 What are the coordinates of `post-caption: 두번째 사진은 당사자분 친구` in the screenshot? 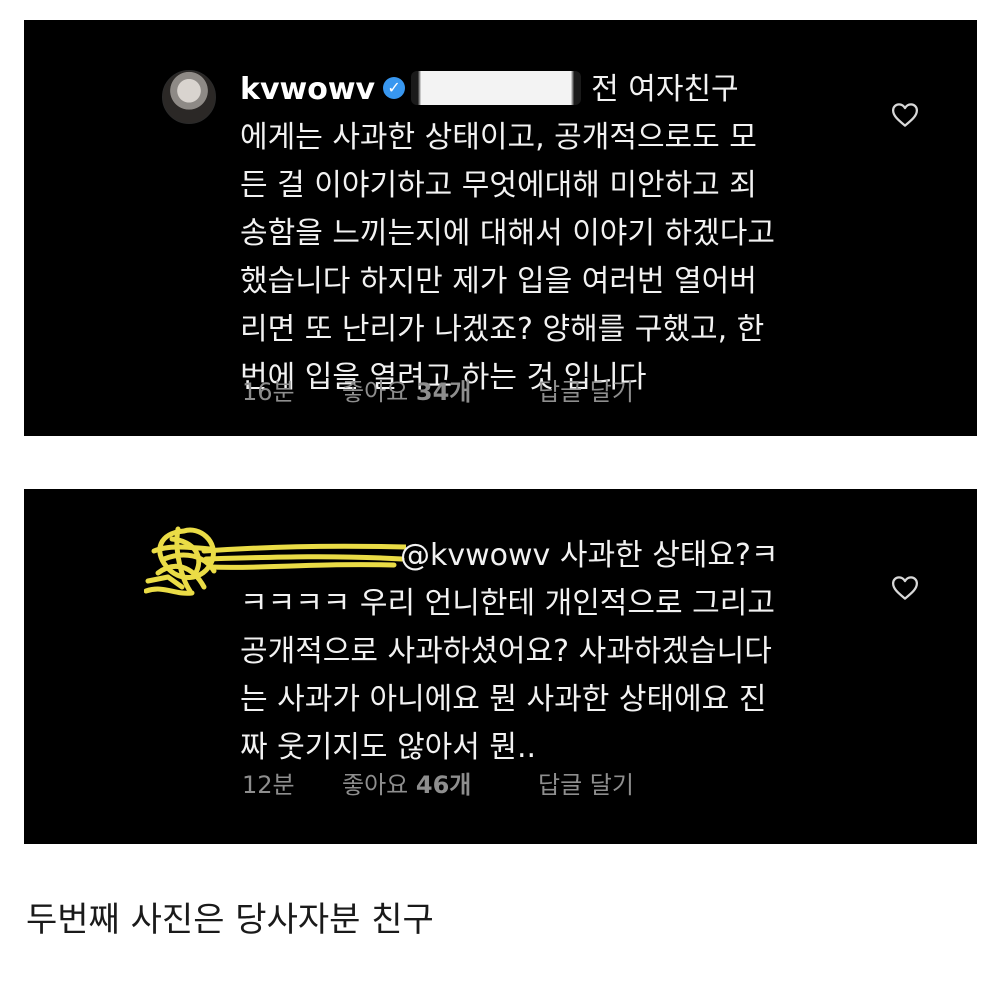 It's located at (230, 920).